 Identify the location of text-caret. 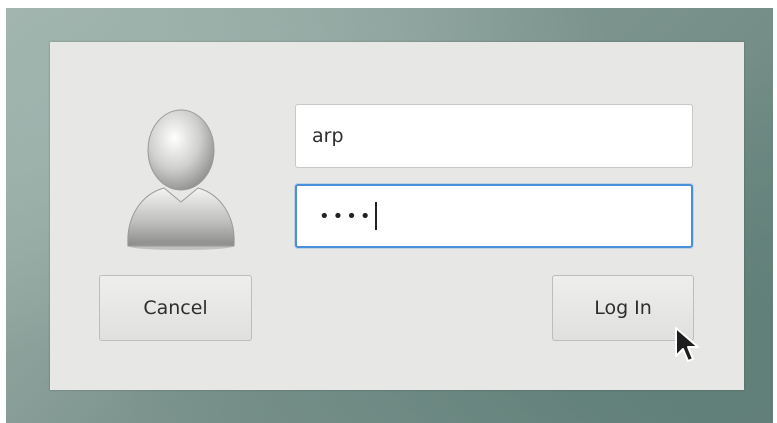
(376, 216).